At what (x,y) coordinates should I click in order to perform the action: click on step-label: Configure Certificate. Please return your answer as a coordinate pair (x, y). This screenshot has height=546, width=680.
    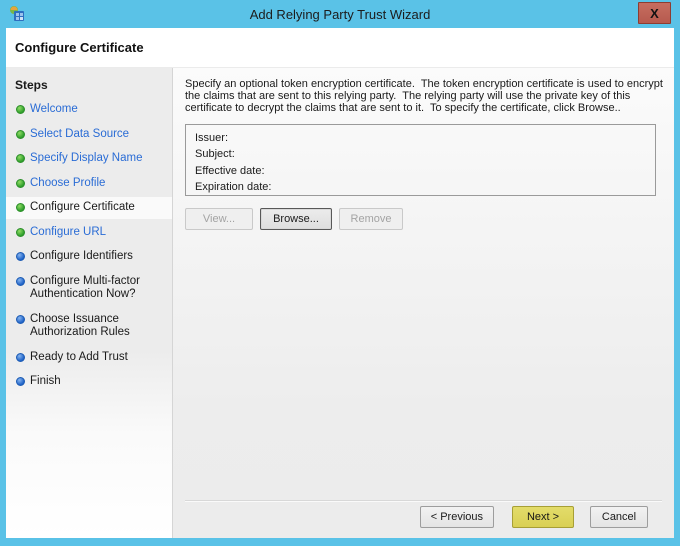
    Looking at the image, I should click on (82, 207).